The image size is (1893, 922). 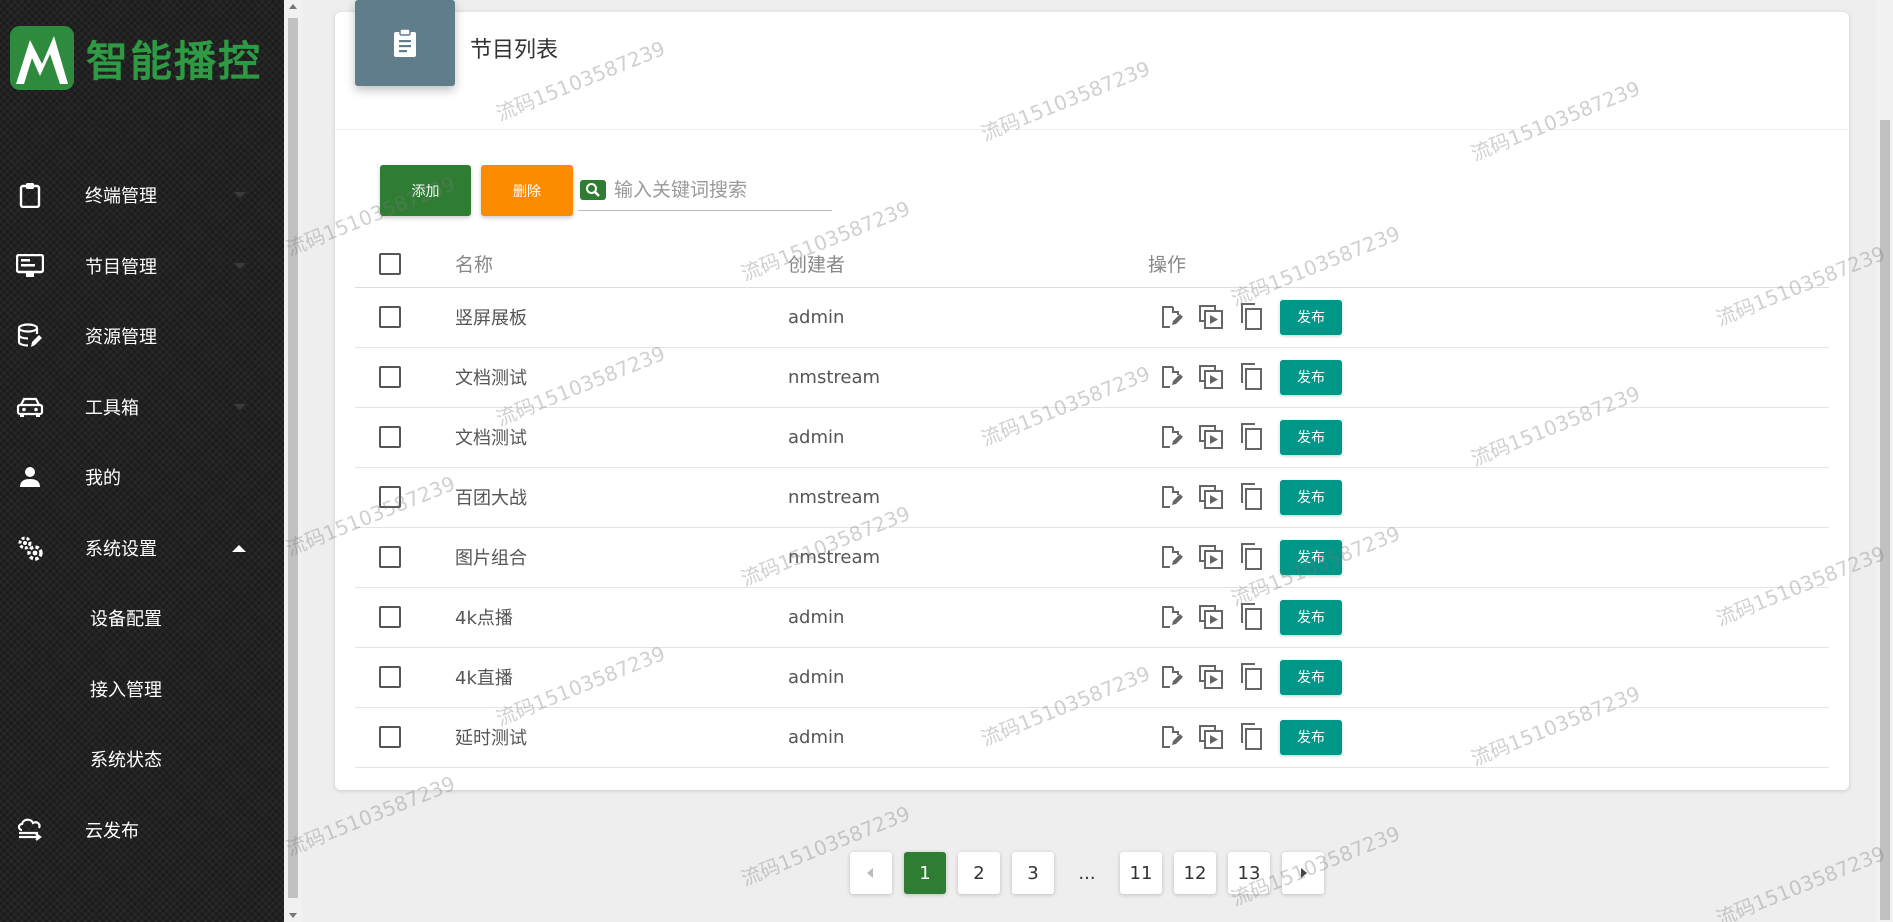 I want to click on row-name: 4k直播, so click(x=621, y=677).